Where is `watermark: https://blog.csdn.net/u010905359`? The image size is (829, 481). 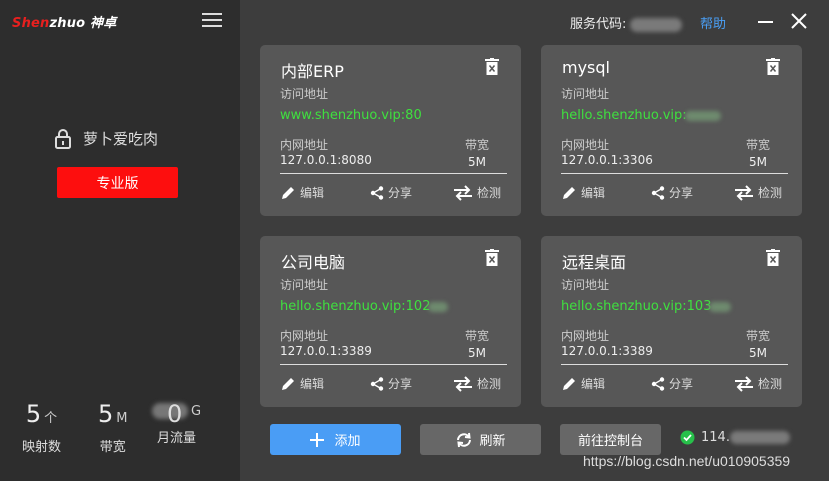 watermark: https://blog.csdn.net/u010905359 is located at coordinates (687, 461).